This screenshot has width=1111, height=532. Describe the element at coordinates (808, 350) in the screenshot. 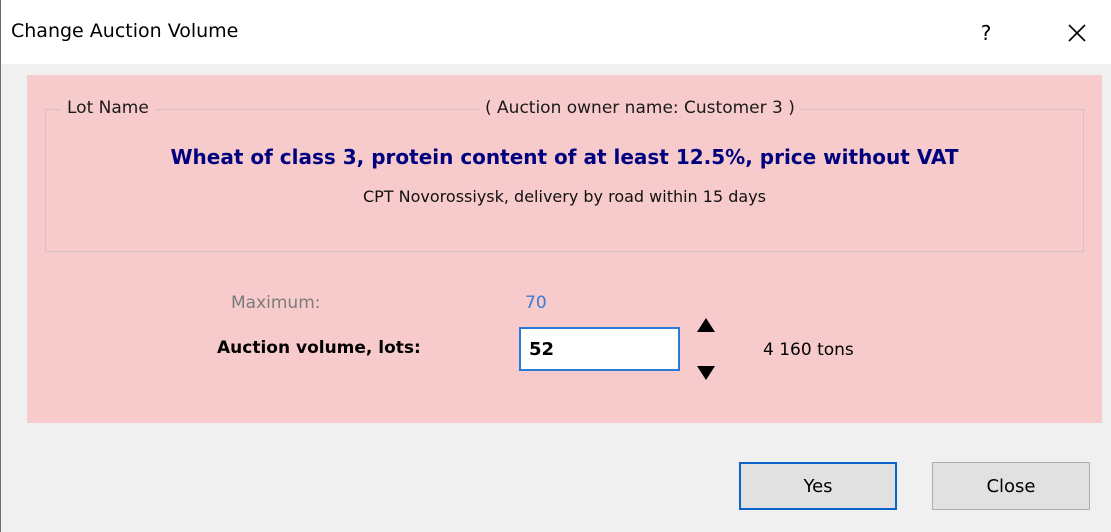

I see `tons-value: 4 160 tons` at that location.